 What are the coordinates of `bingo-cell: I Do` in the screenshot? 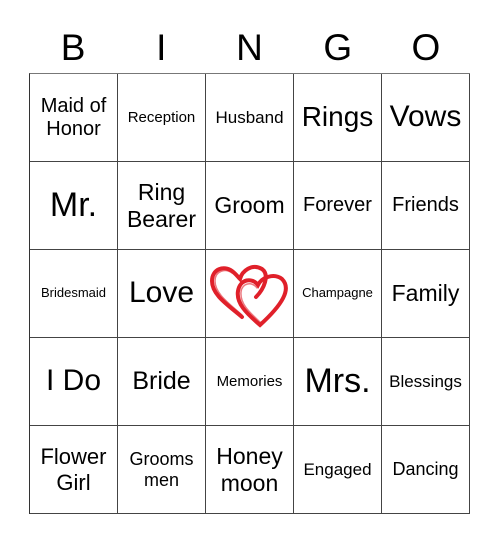 It's located at (74, 382).